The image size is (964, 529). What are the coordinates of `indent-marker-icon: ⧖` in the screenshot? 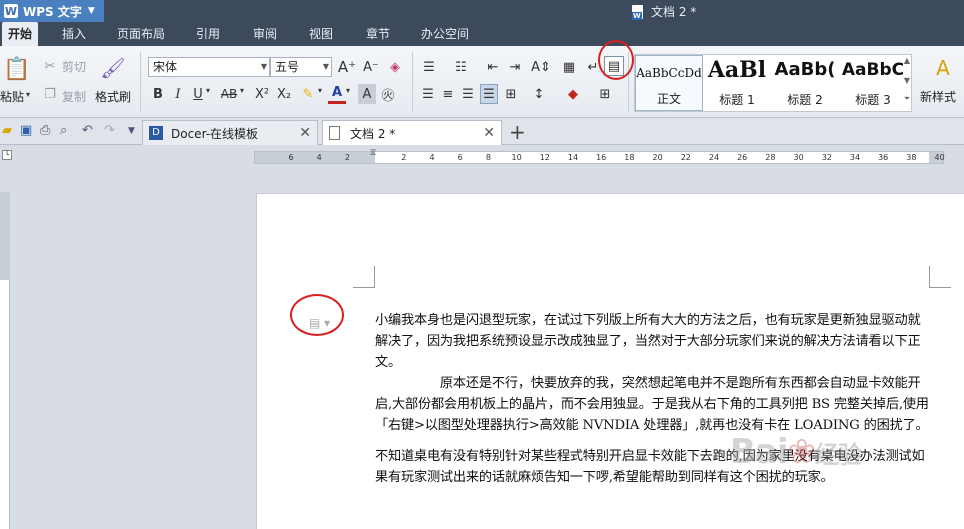 It's located at (373, 153).